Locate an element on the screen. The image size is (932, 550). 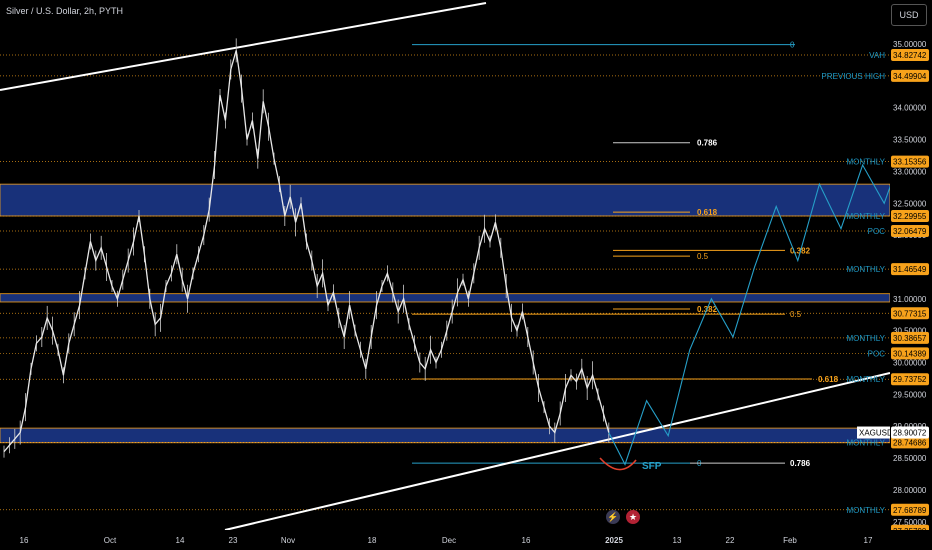
level-price-7: 30.38657 is located at coordinates (910, 338).